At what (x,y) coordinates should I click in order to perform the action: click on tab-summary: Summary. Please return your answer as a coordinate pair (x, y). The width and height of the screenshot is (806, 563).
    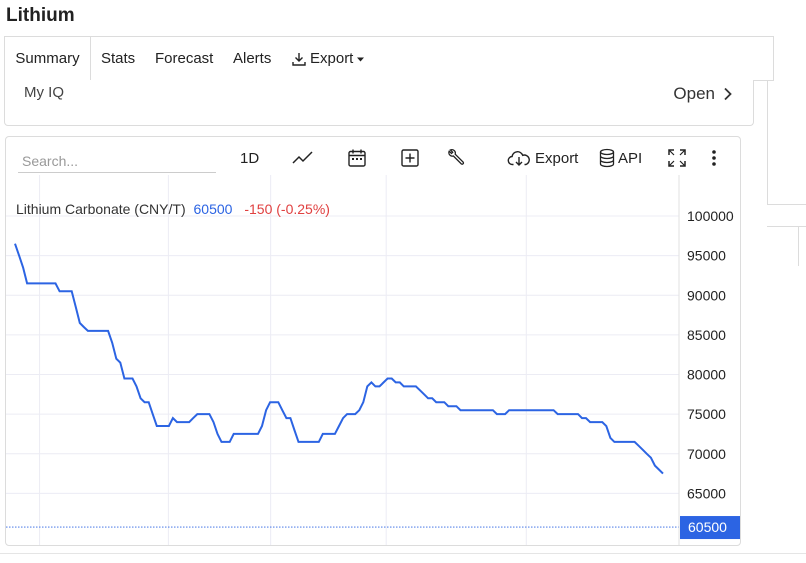
    Looking at the image, I should click on (48, 59).